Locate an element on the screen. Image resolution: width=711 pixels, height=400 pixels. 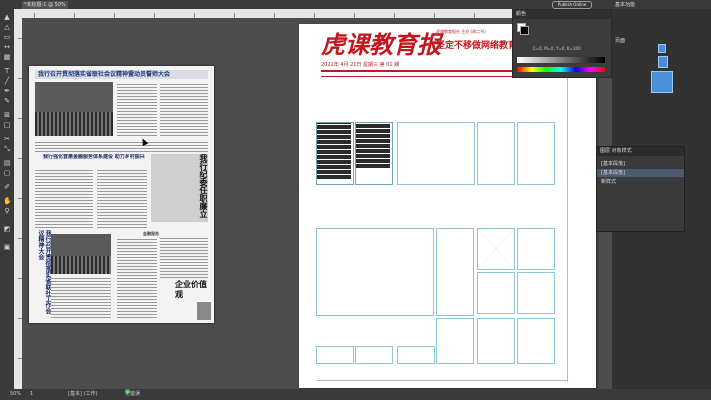
pages-thumbnails is located at coordinates (662, 69).